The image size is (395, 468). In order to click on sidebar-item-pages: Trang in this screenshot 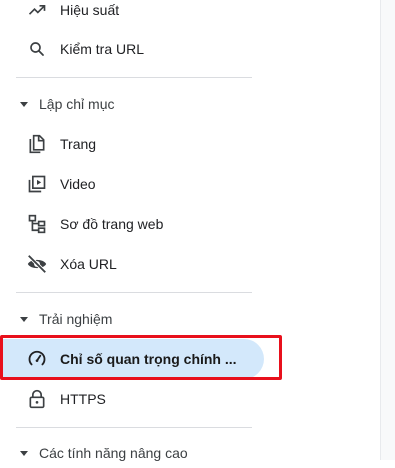, I will do `click(132, 144)`.